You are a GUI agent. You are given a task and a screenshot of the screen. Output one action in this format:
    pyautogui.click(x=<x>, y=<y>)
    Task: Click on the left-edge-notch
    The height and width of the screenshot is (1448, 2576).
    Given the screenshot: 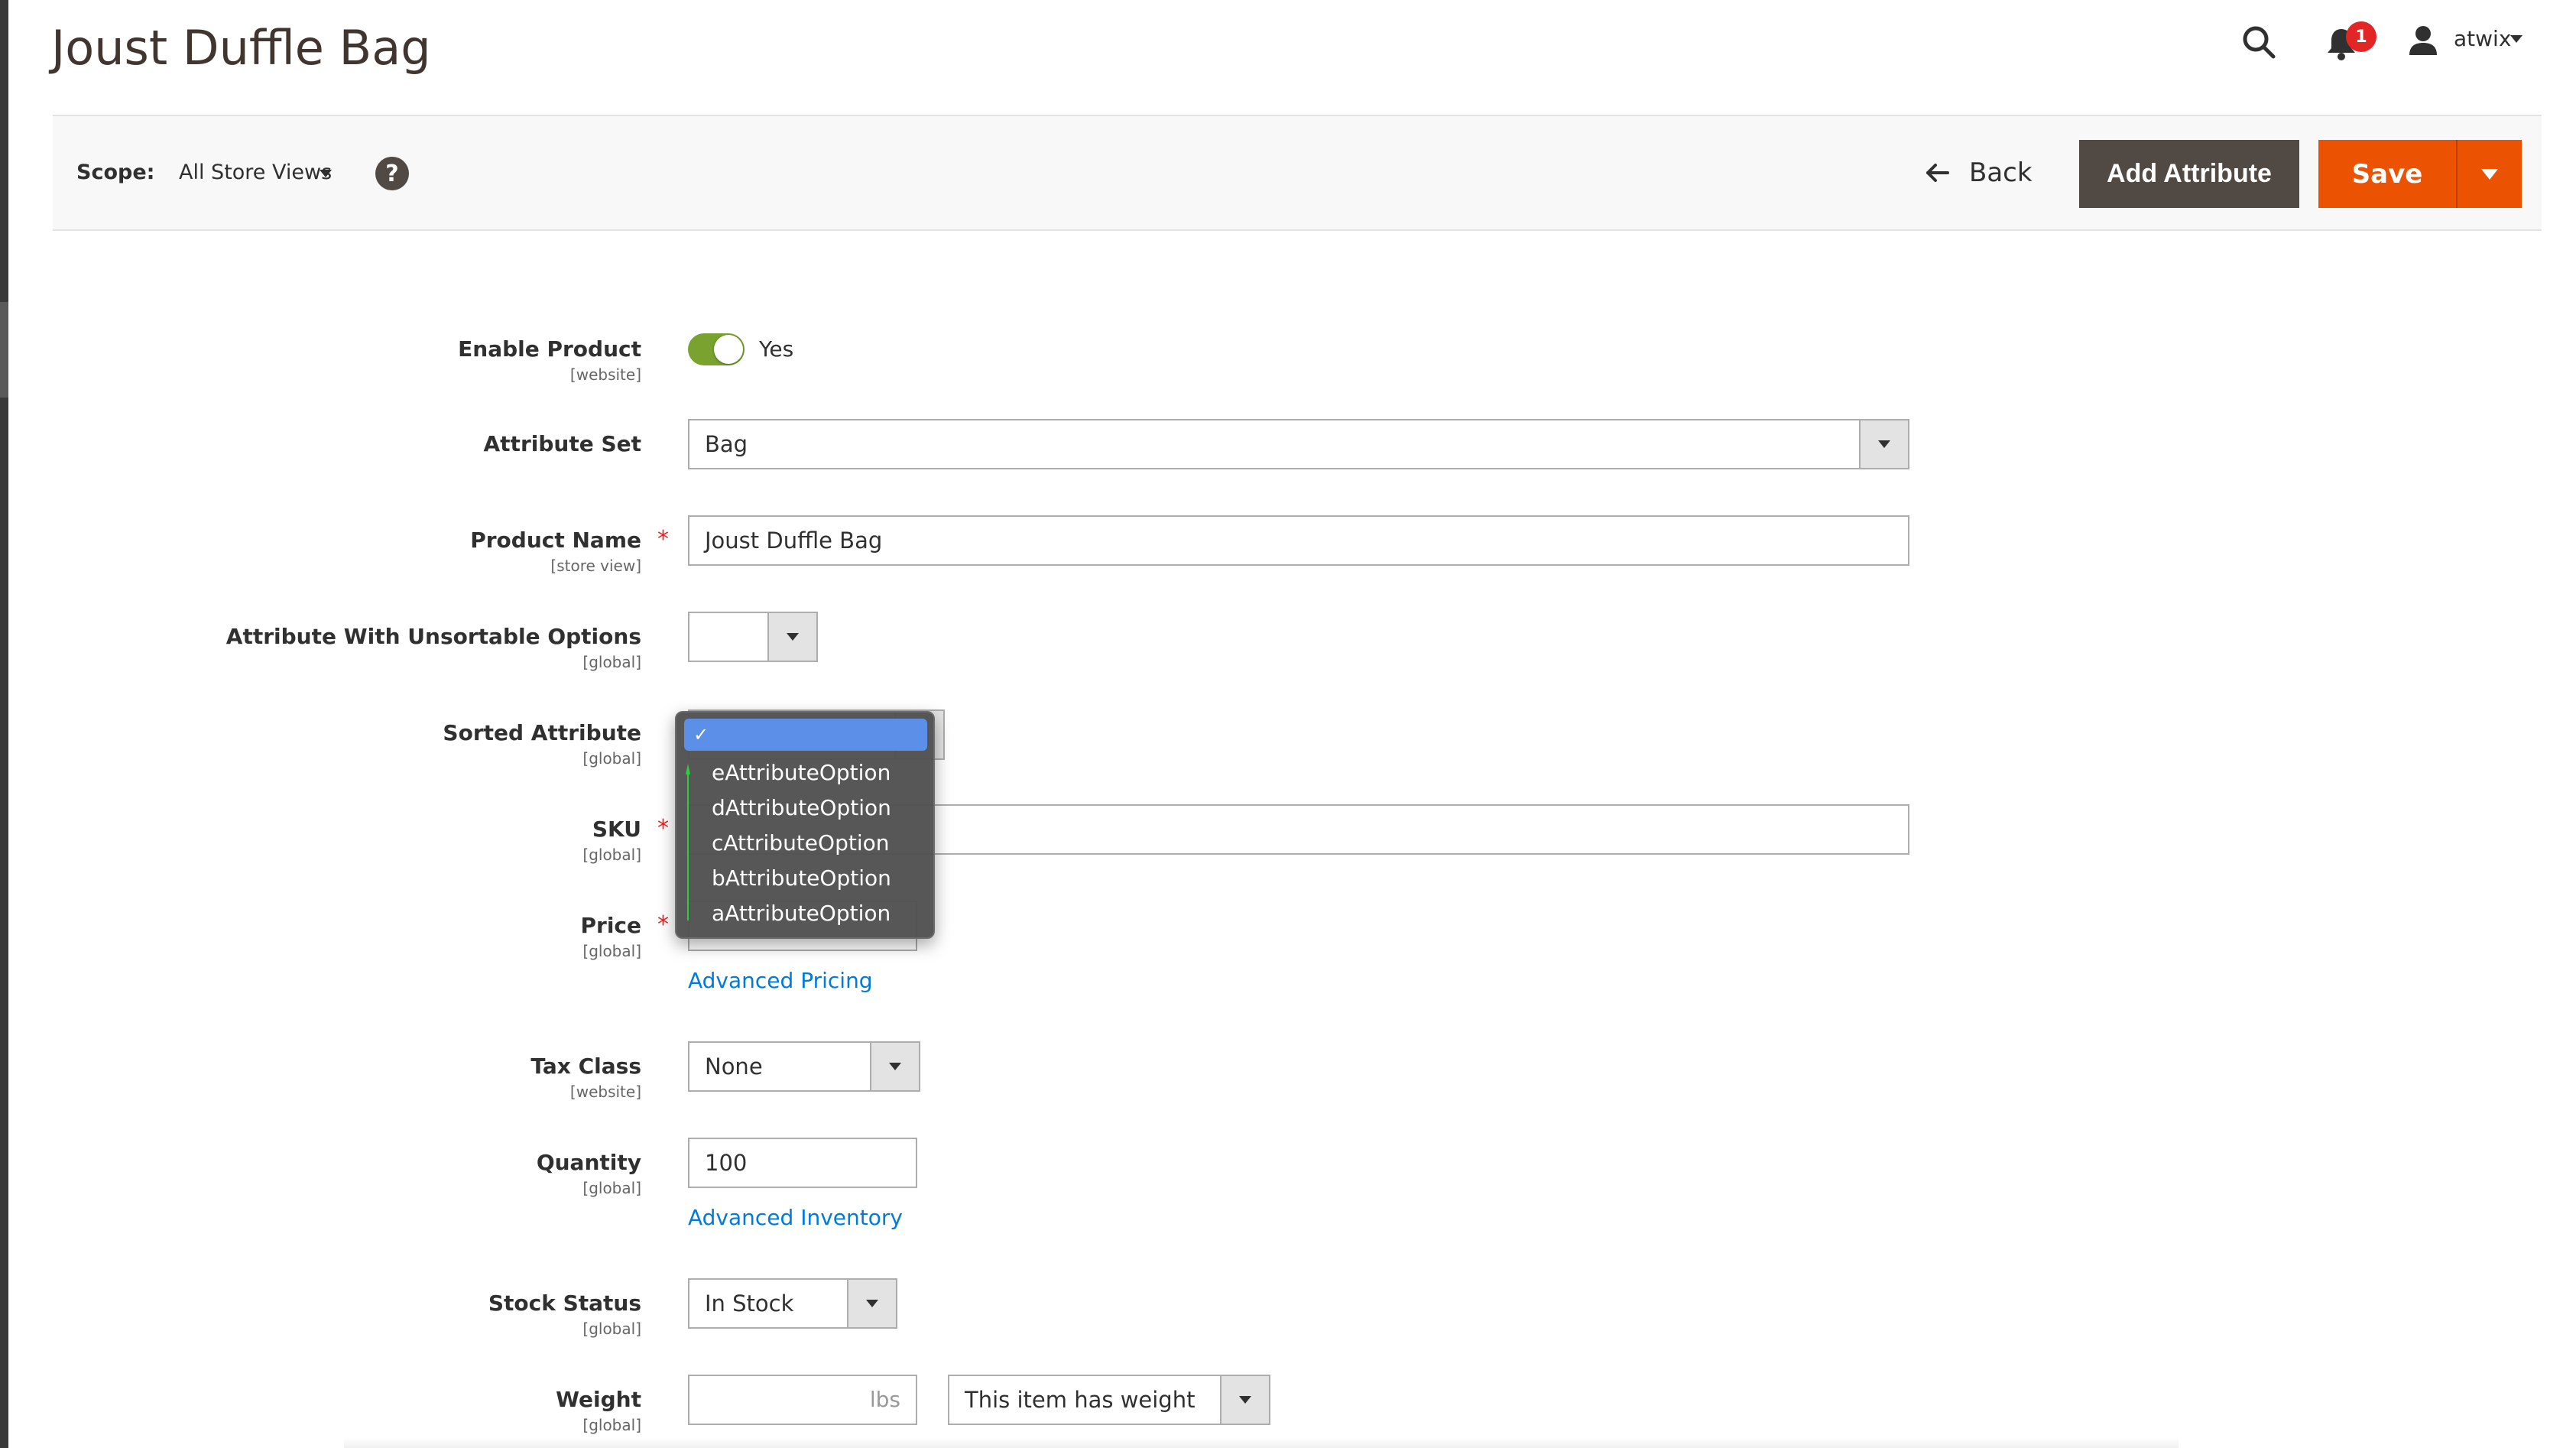 What is the action you would take?
    pyautogui.click(x=4, y=350)
    